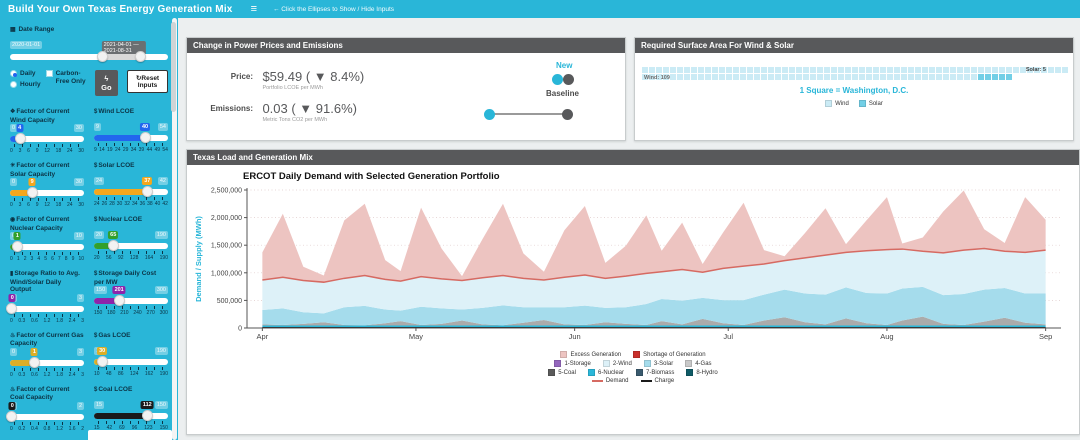 The width and height of the screenshot is (1080, 440). I want to click on date-range-handle-start, so click(102, 56).